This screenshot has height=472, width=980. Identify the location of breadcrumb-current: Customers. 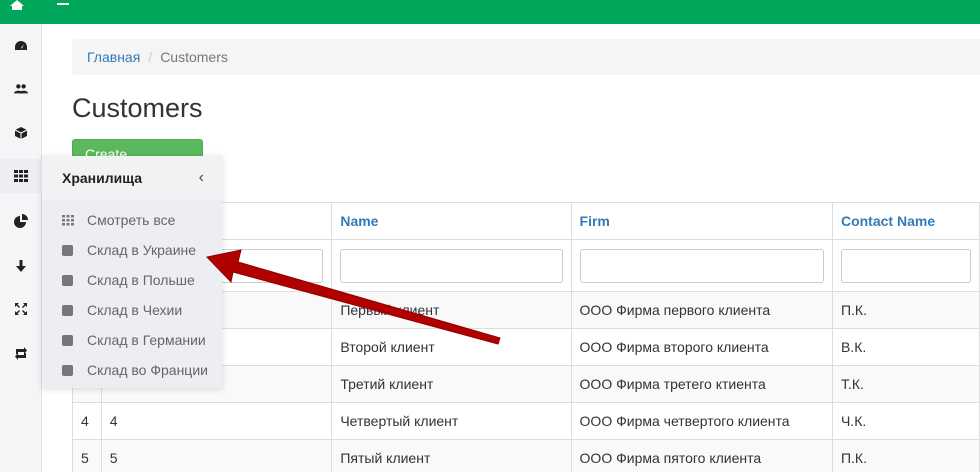
(194, 57).